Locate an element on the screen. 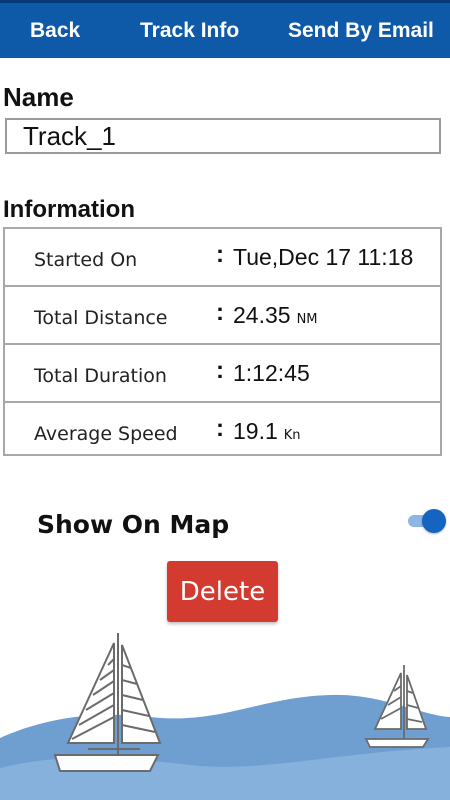  track-name-input is located at coordinates (223, 136).